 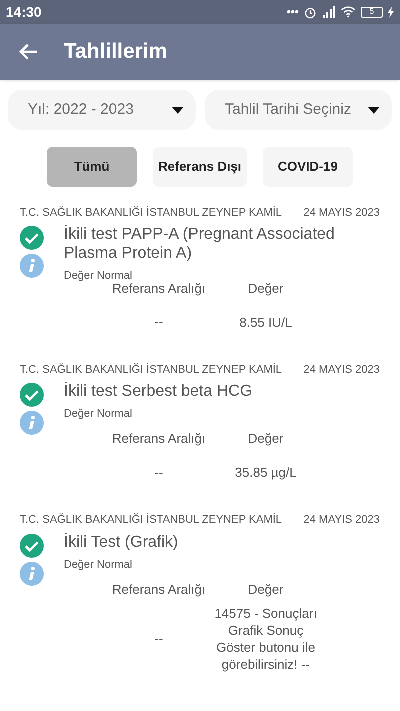 What do you see at coordinates (102, 110) in the screenshot?
I see `dropdown: Yıl: 2022 - 2023` at bounding box center [102, 110].